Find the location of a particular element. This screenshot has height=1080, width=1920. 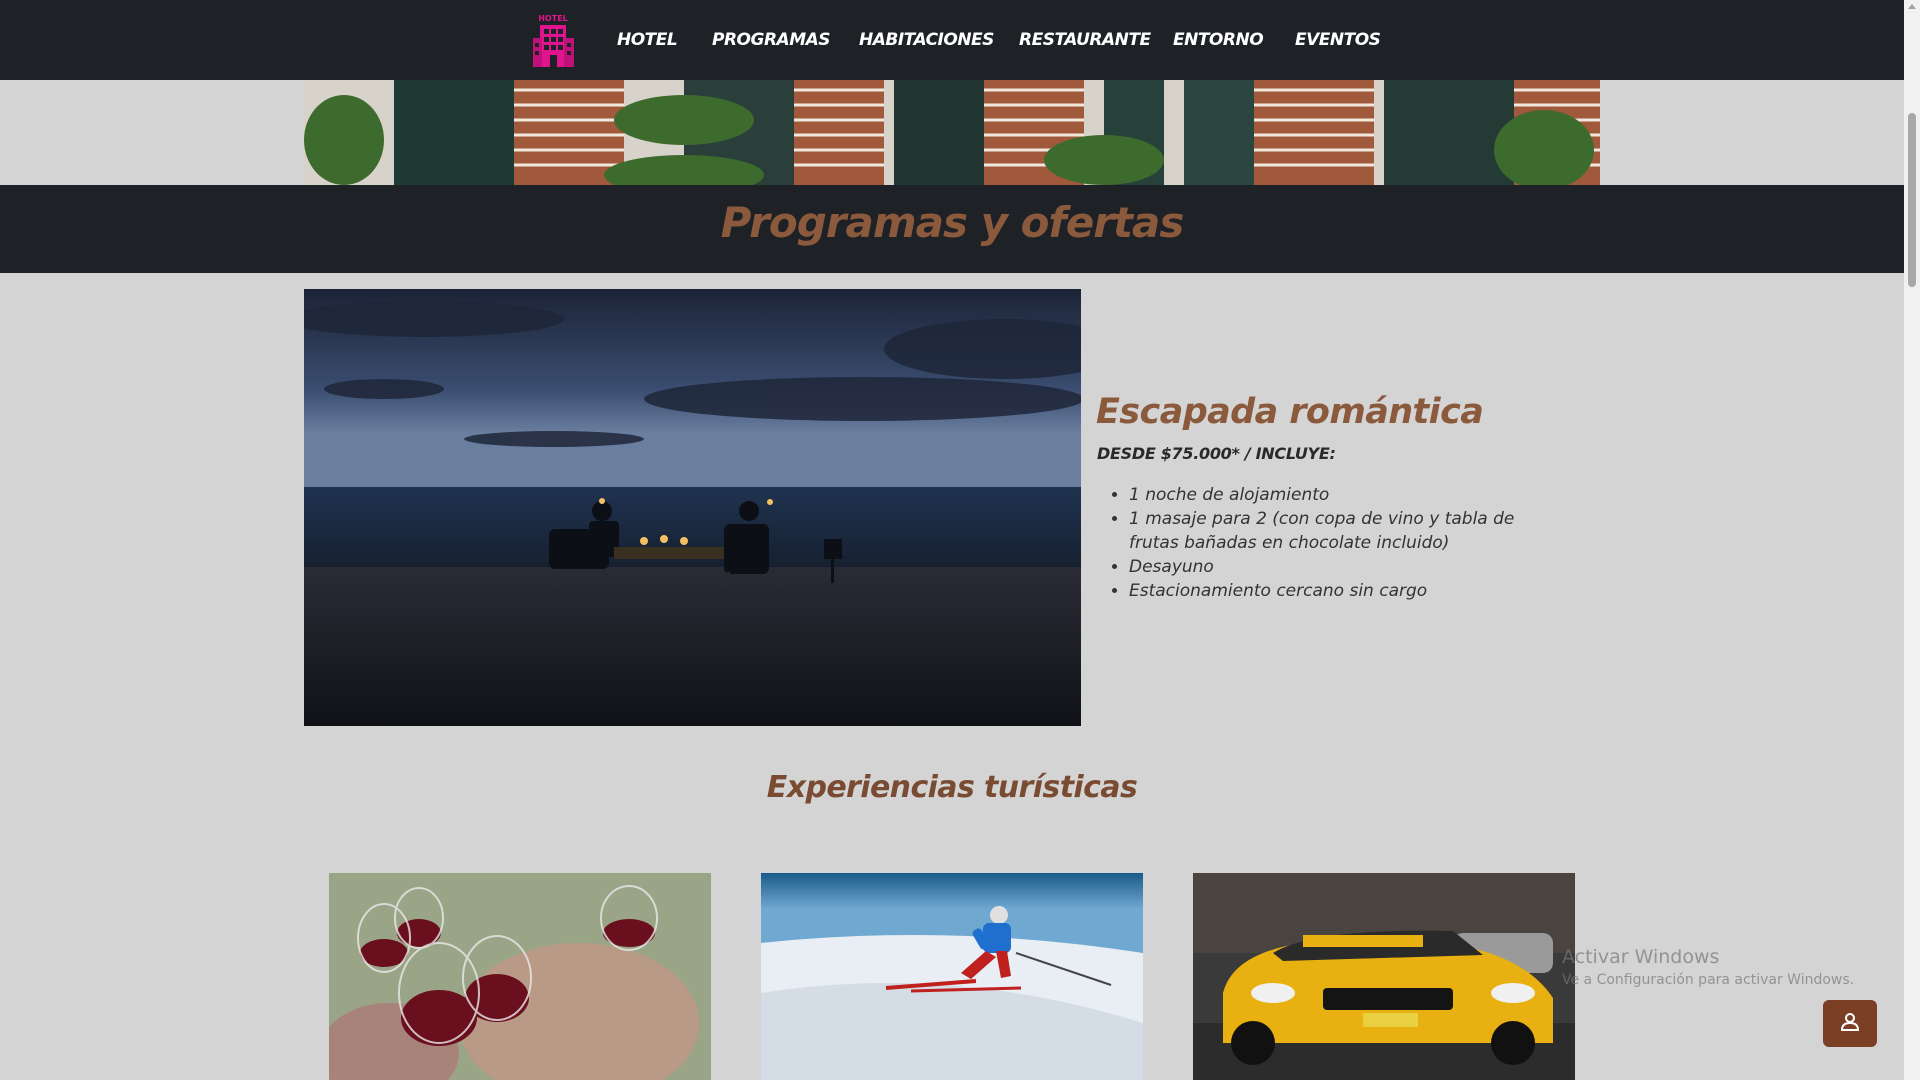

scrollbar-thumb is located at coordinates (1912, 200).